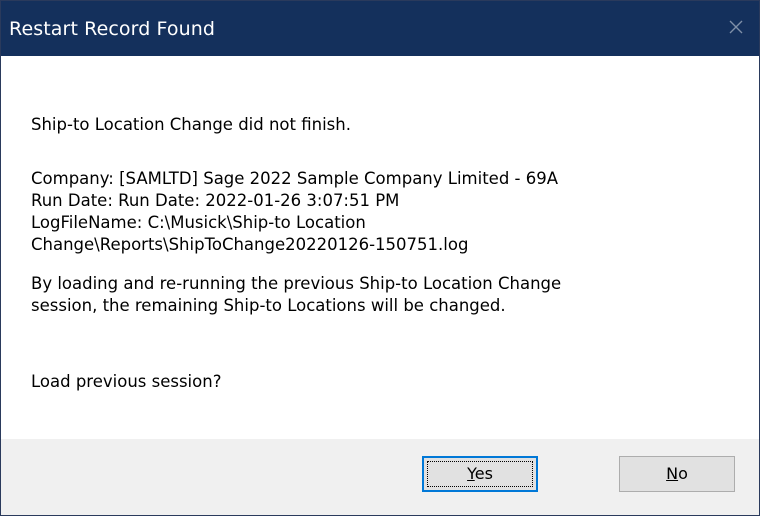 The height and width of the screenshot is (516, 760). What do you see at coordinates (672, 473) in the screenshot?
I see `no-mnemonic: N` at bounding box center [672, 473].